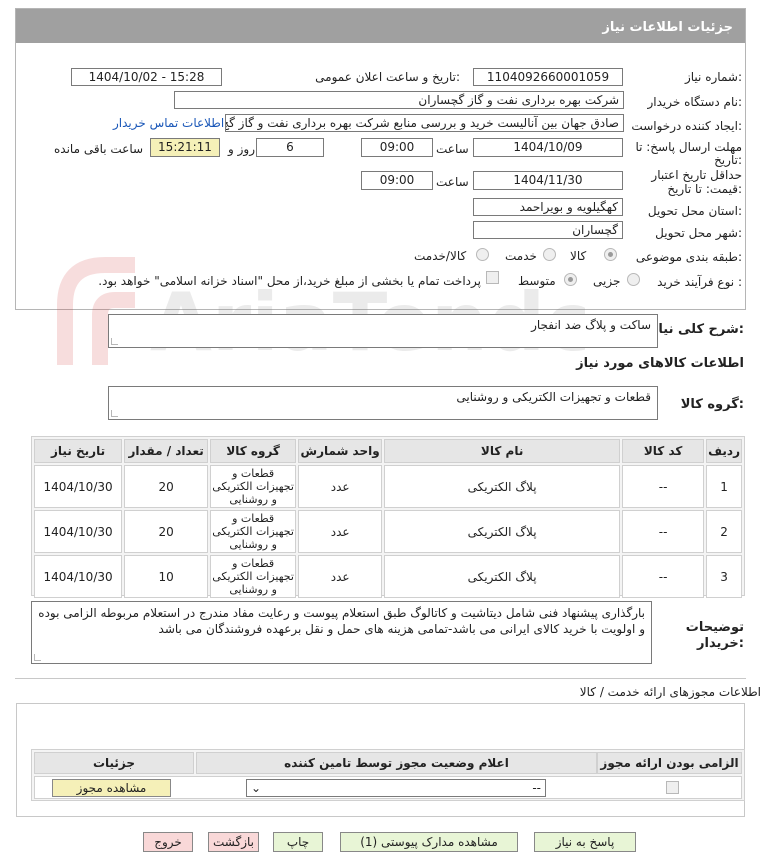 The height and width of the screenshot is (868, 761). Describe the element at coordinates (429, 842) in the screenshot. I see `attachments-button: مشاهده مدارک پیوستی (1)` at that location.